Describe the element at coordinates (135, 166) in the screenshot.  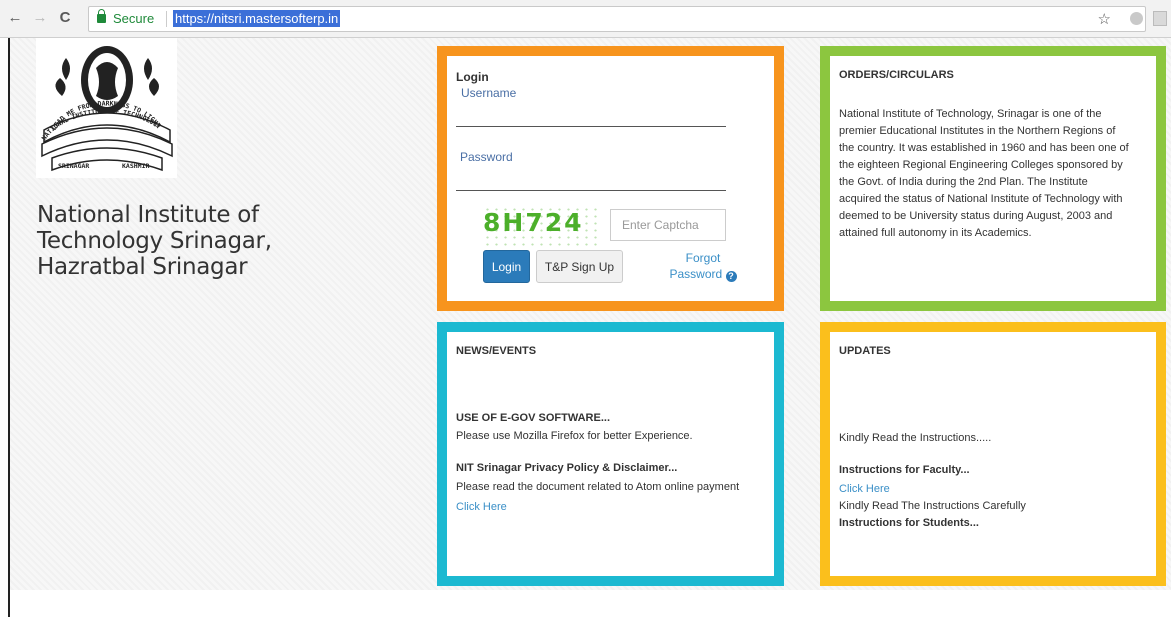
I see `logo-city-right: KASHMIR` at that location.